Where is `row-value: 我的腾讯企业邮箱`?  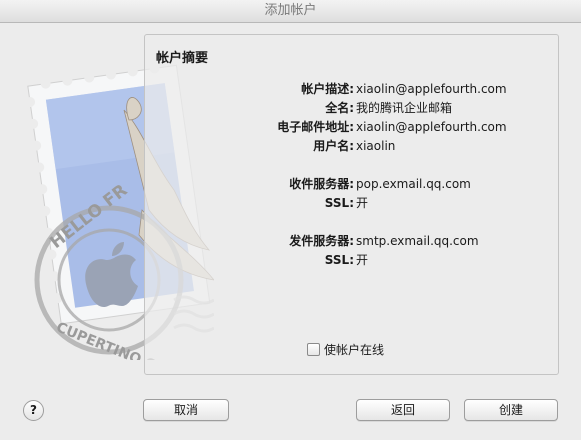
row-value: 我的腾讯企业邮箱 is located at coordinates (404, 108).